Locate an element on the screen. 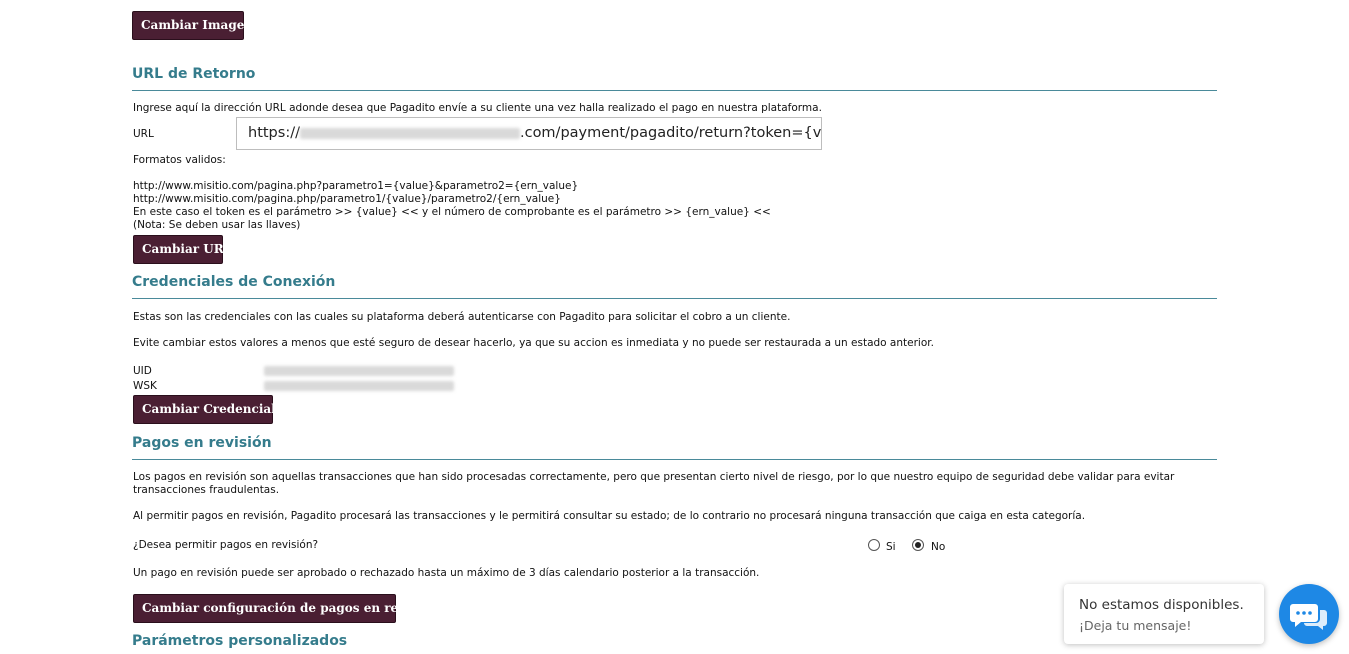 This screenshot has width=1349, height=654. radio-no-label: No is located at coordinates (938, 547).